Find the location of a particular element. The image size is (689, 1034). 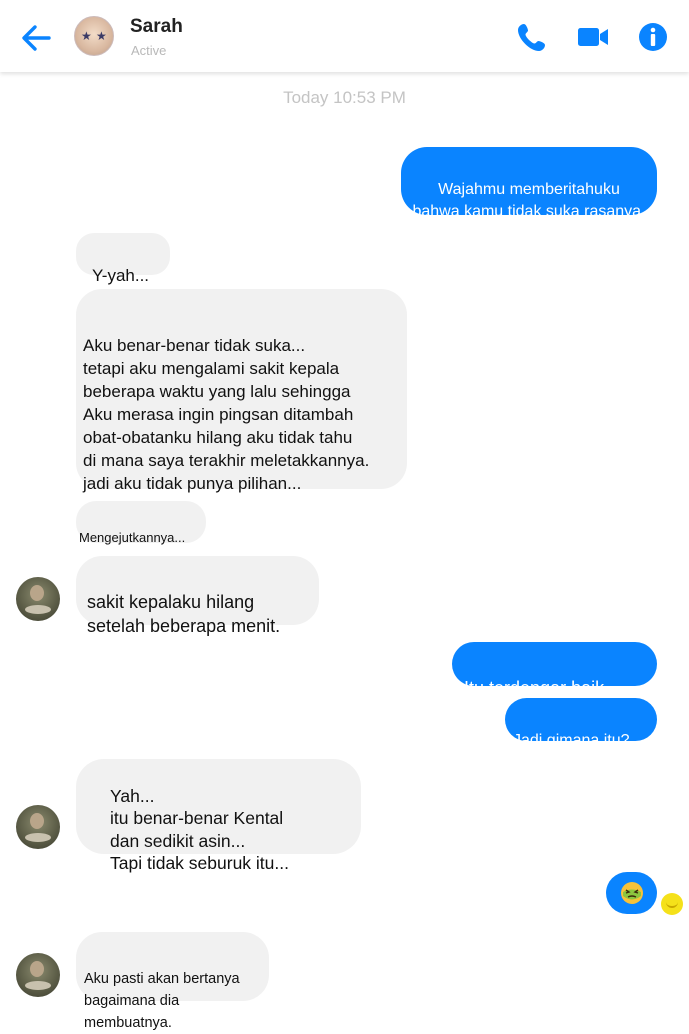

contact-name: Sarah is located at coordinates (156, 27).